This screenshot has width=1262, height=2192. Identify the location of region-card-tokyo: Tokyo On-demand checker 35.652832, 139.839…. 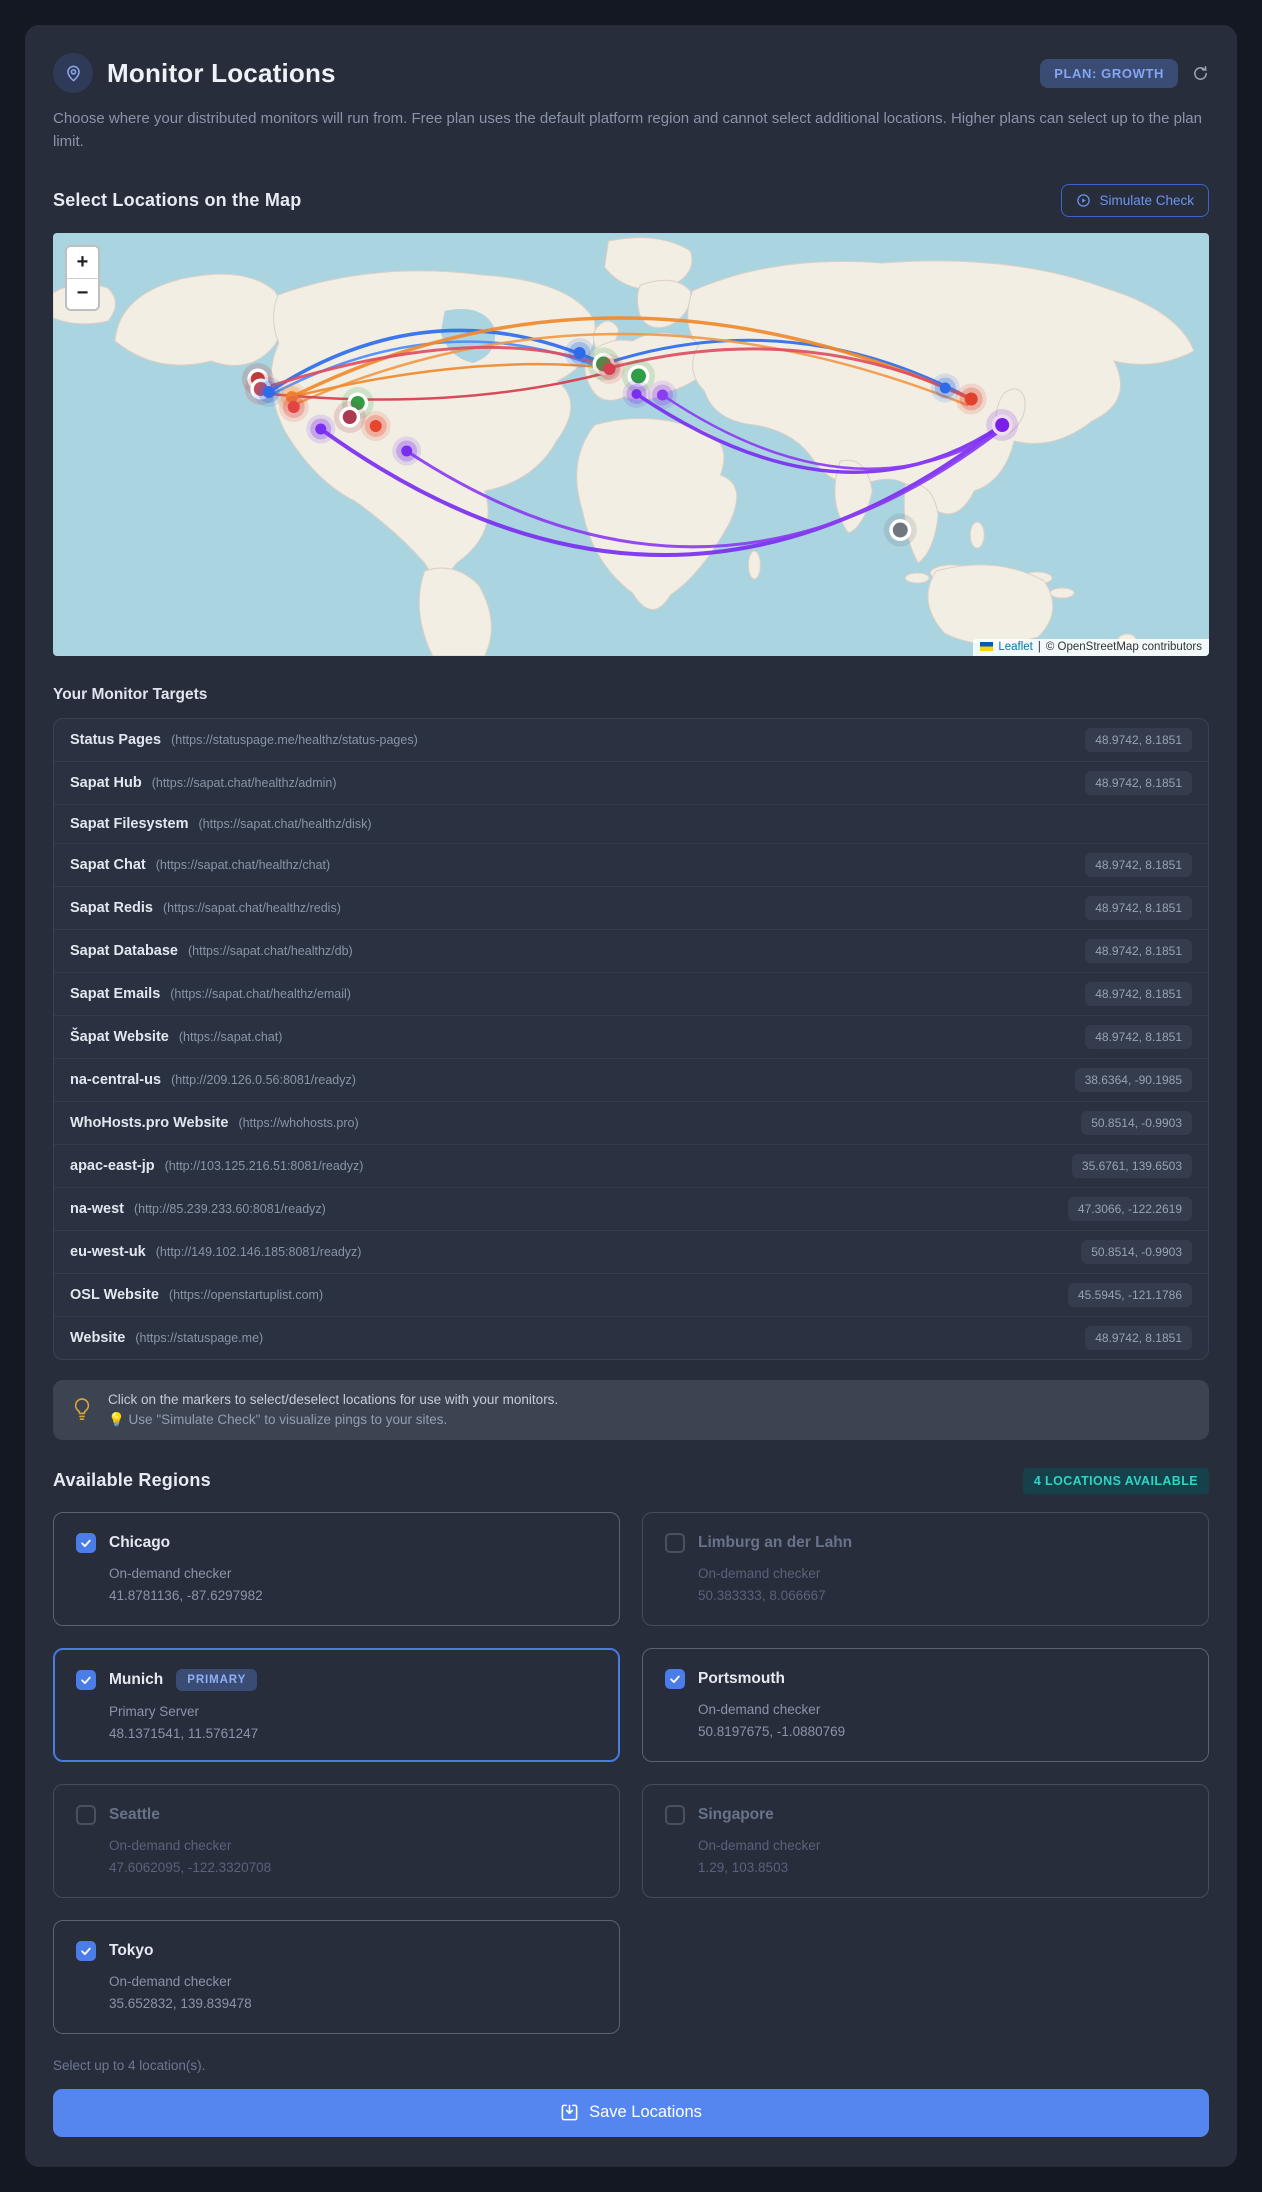
(336, 1976).